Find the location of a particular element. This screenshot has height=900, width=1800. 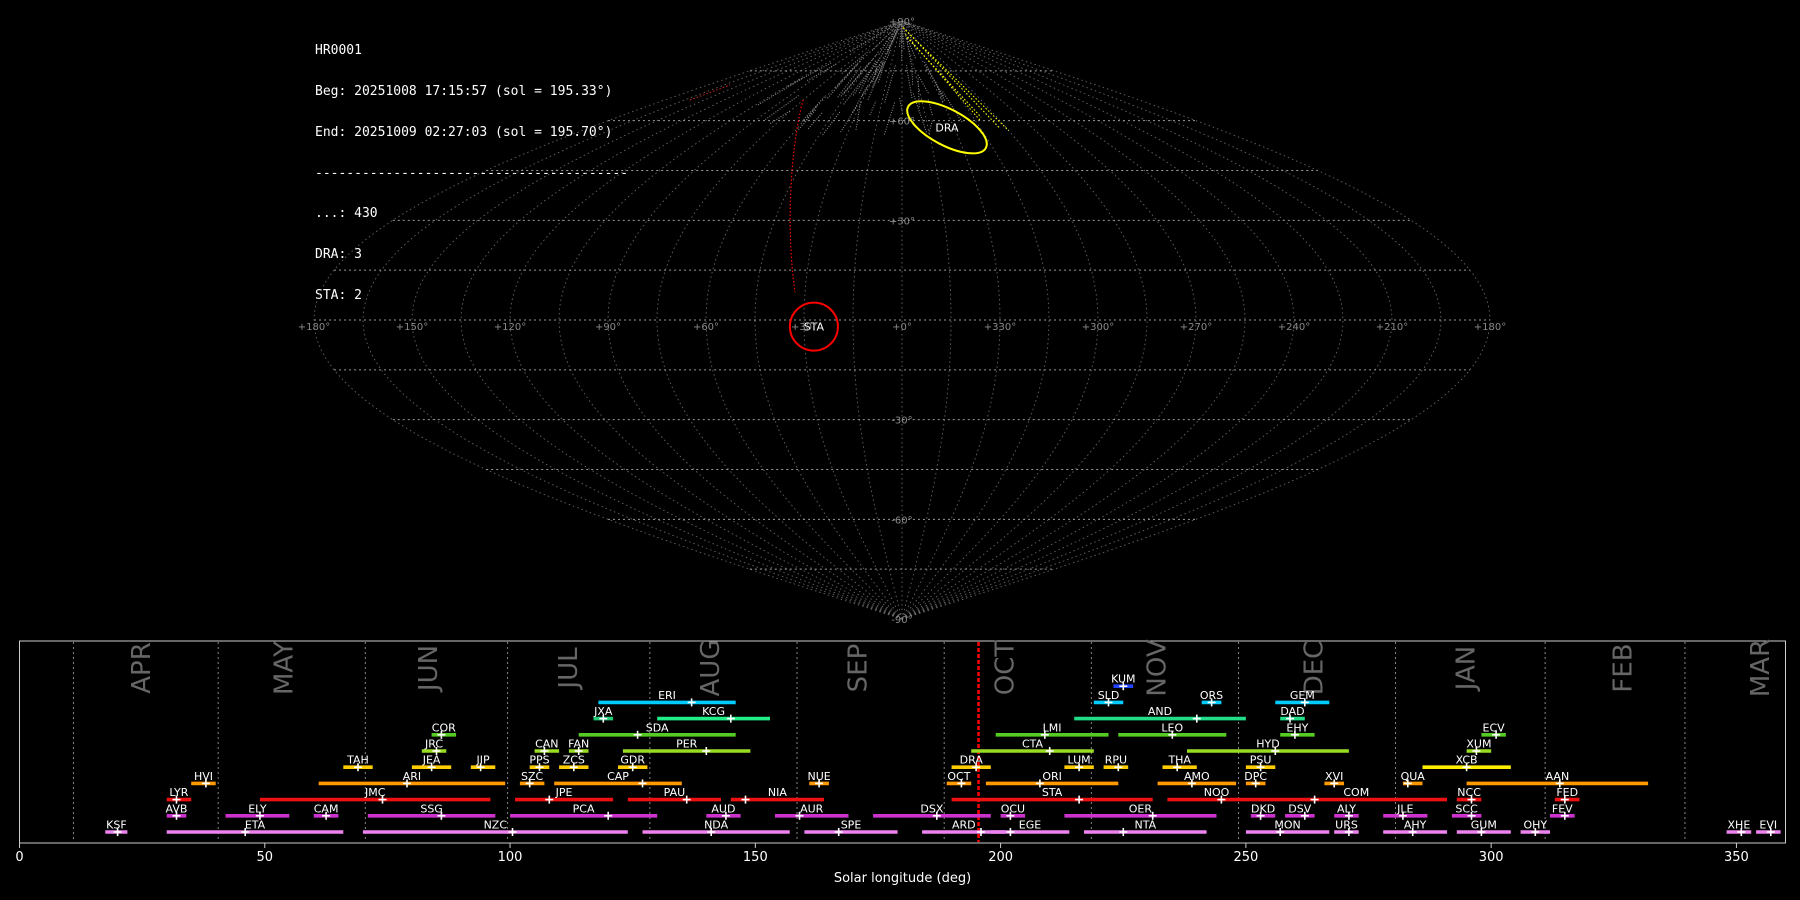

shower-tha: THA is located at coordinates (1179, 763).